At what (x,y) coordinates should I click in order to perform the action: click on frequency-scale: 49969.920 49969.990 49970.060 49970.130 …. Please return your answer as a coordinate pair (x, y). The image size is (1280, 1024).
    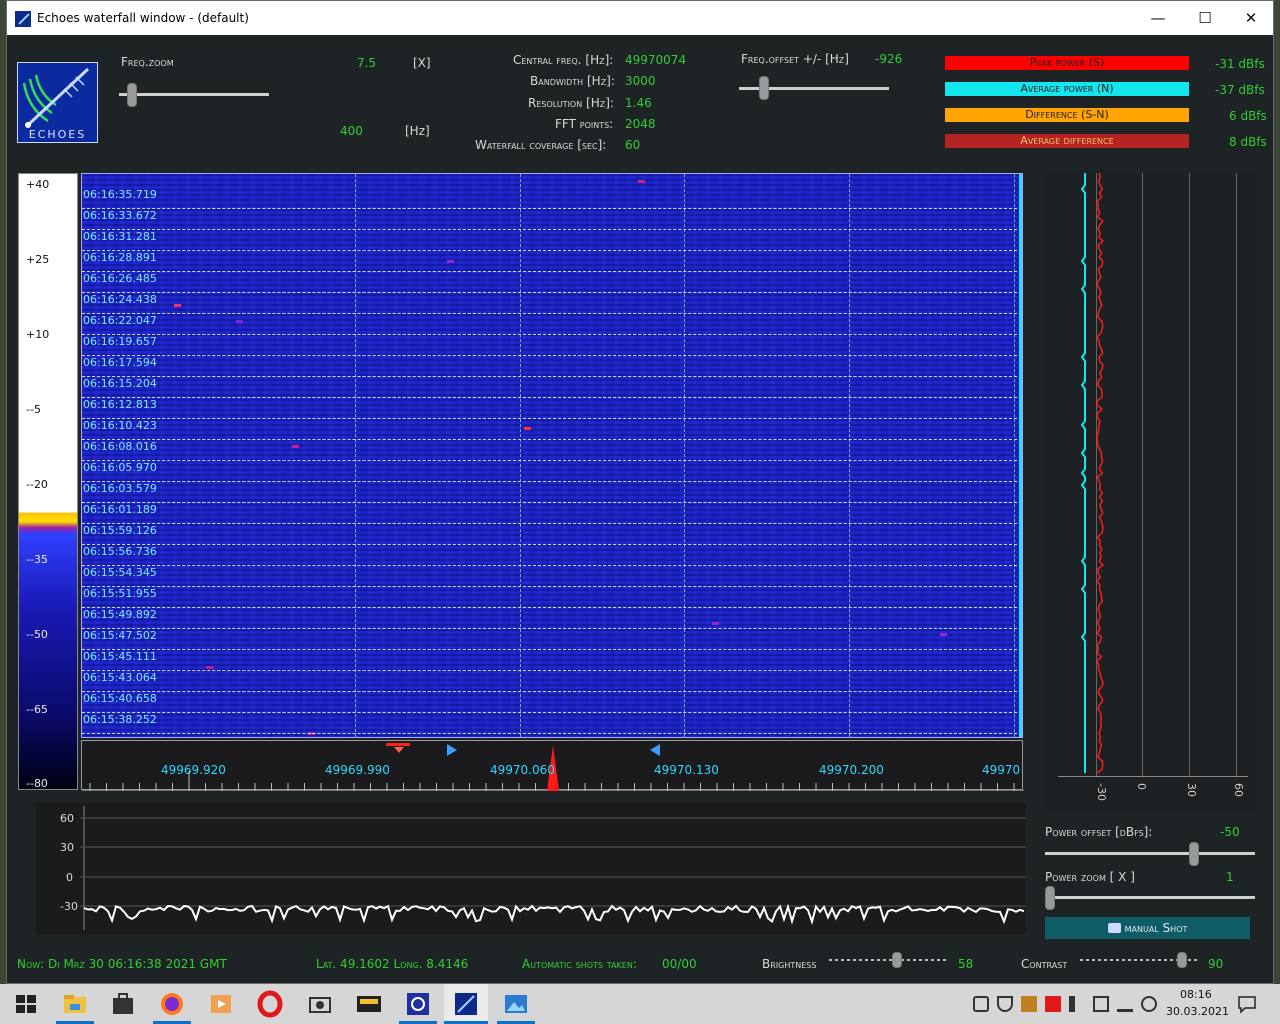
    Looking at the image, I should click on (552, 765).